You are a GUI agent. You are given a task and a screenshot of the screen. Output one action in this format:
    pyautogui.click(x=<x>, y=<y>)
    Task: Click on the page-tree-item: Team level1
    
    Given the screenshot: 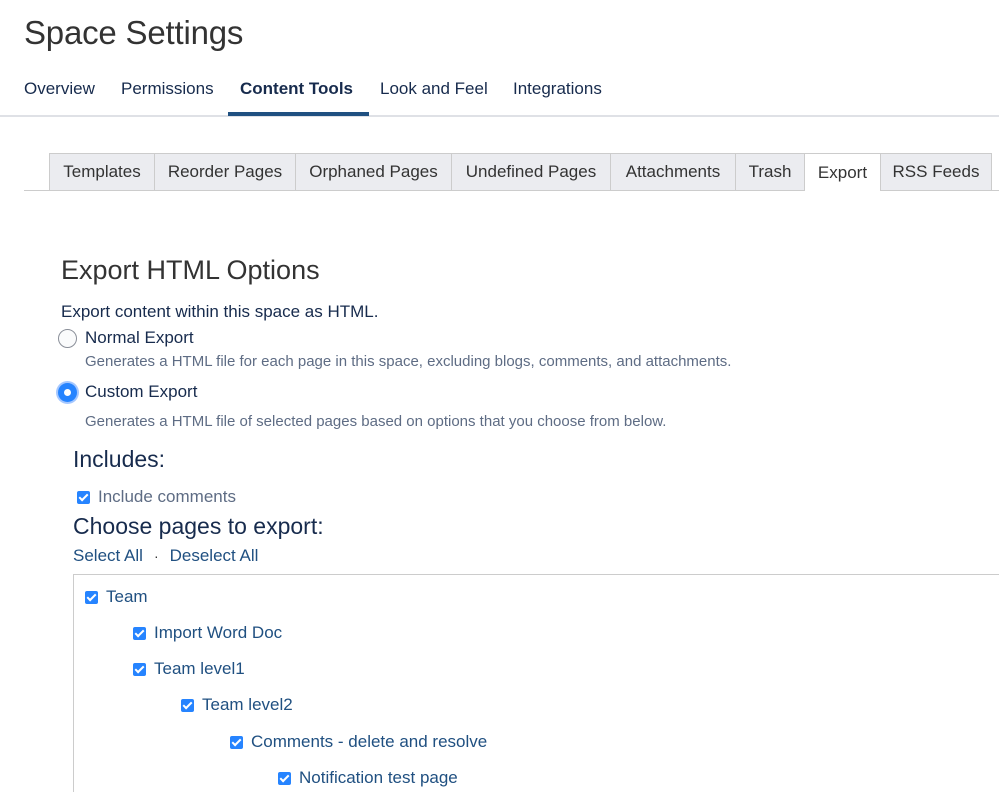 What is the action you would take?
    pyautogui.click(x=189, y=669)
    